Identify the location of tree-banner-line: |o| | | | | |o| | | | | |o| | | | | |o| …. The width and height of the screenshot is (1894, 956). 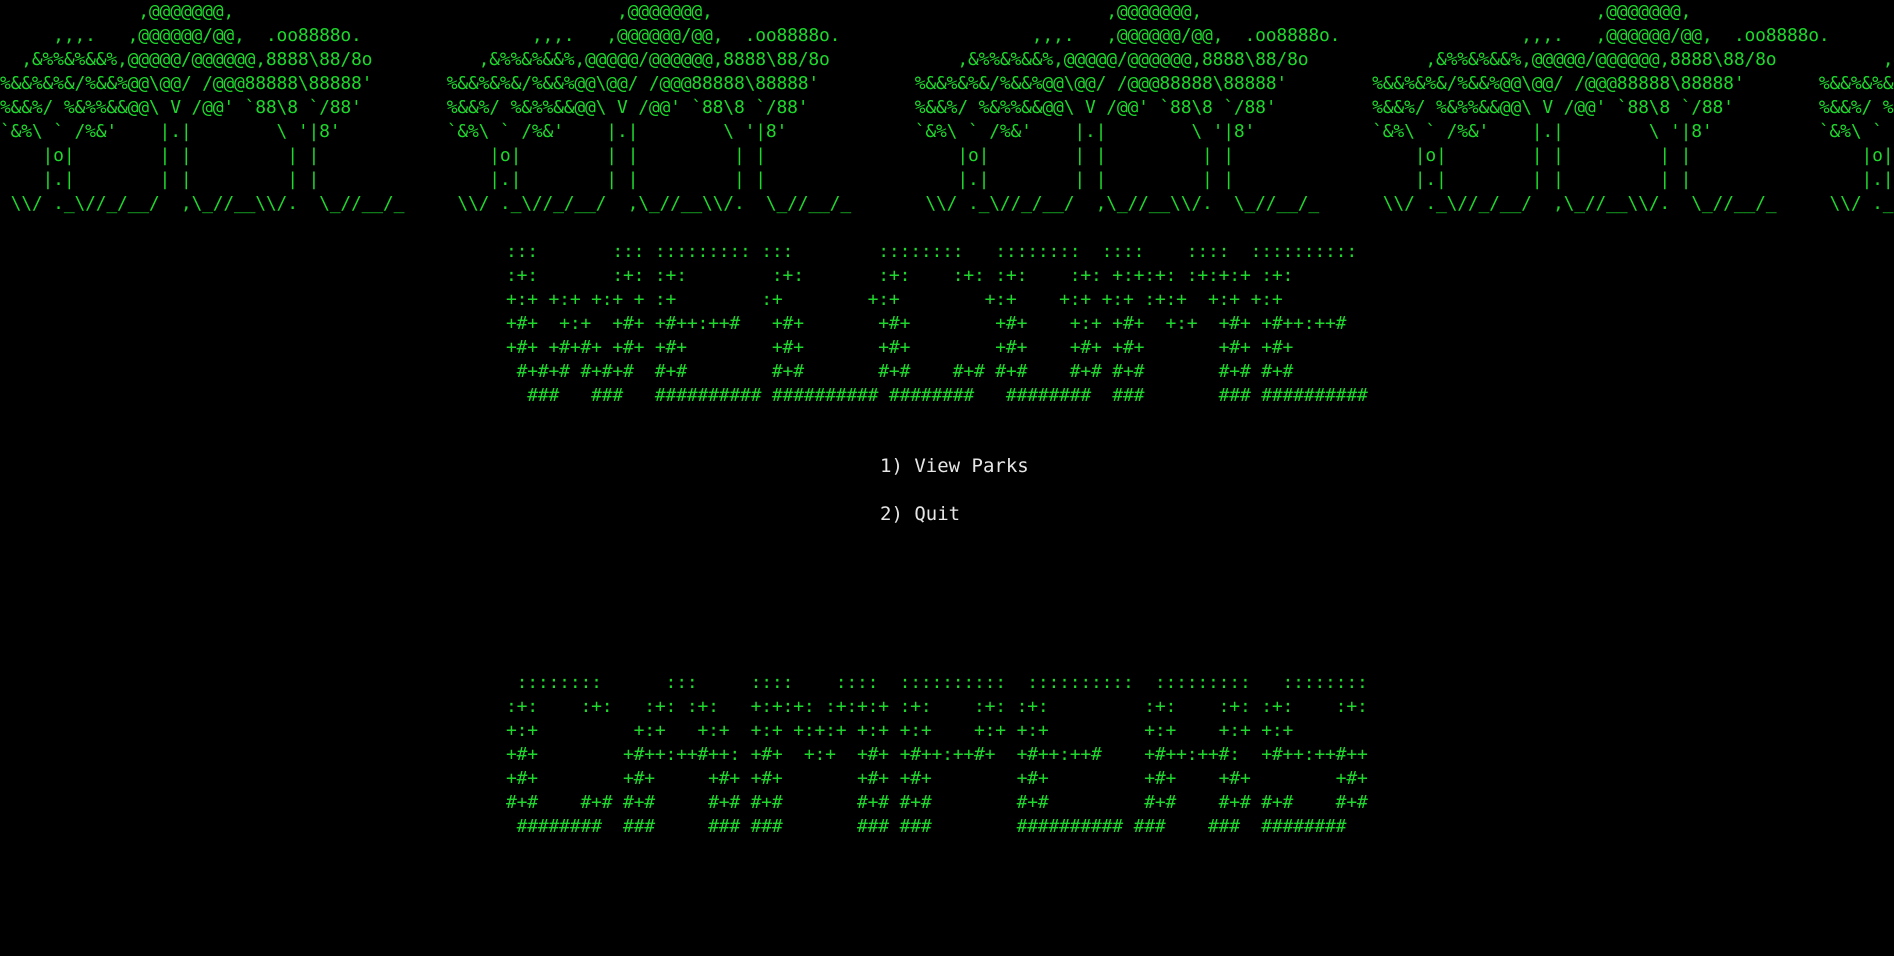
(947, 155).